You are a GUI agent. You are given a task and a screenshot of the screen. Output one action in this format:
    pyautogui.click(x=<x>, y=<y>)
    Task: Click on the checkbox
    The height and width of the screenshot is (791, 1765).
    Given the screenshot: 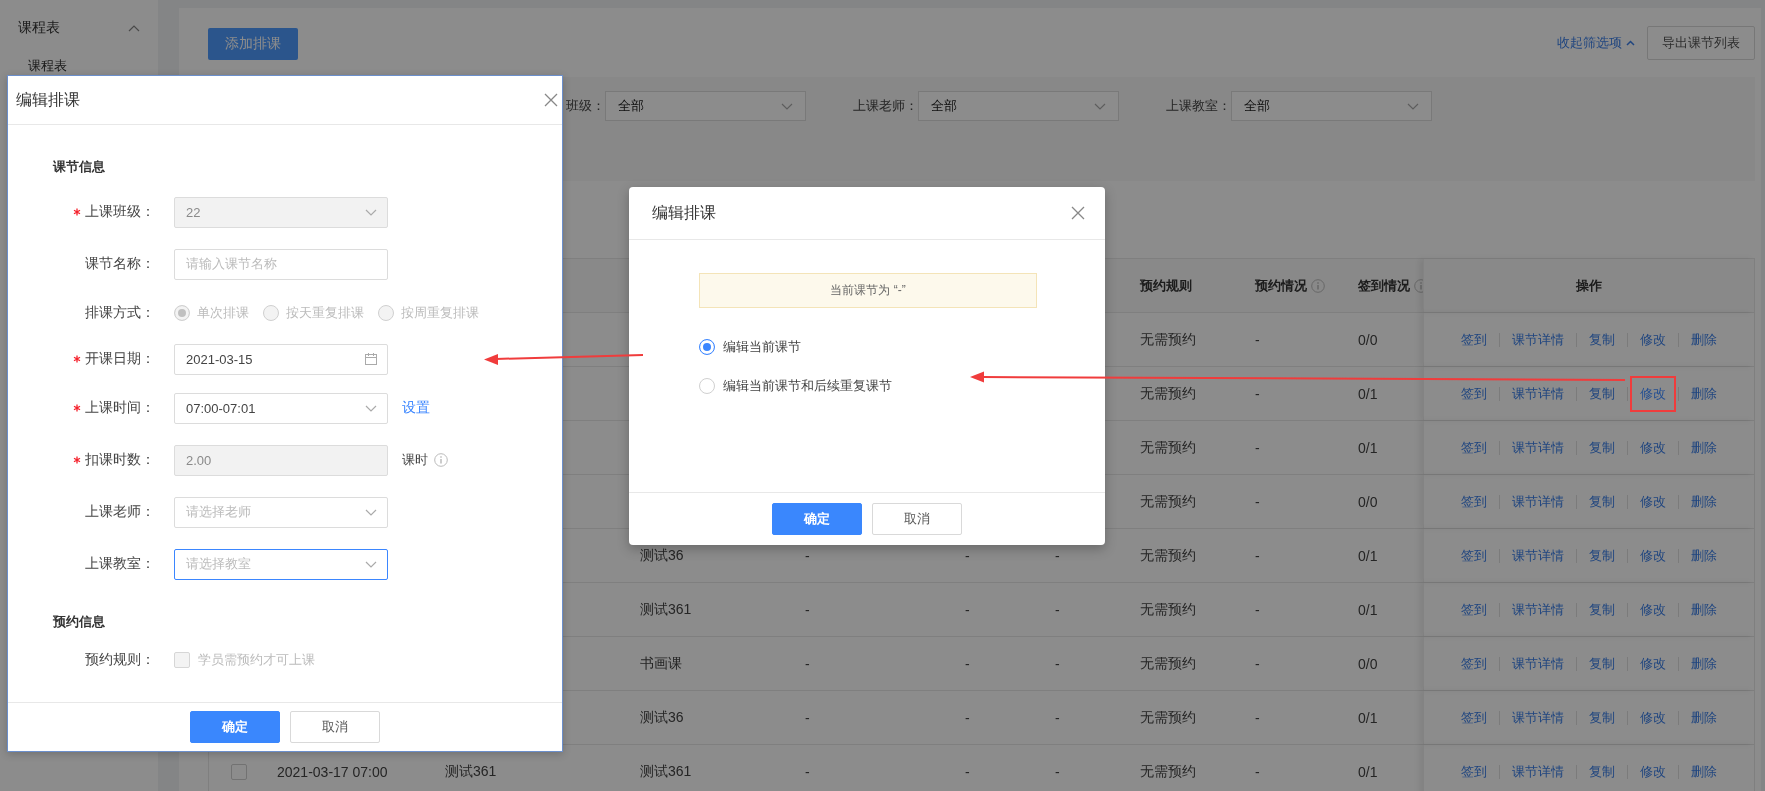 What is the action you would take?
    pyautogui.click(x=239, y=771)
    